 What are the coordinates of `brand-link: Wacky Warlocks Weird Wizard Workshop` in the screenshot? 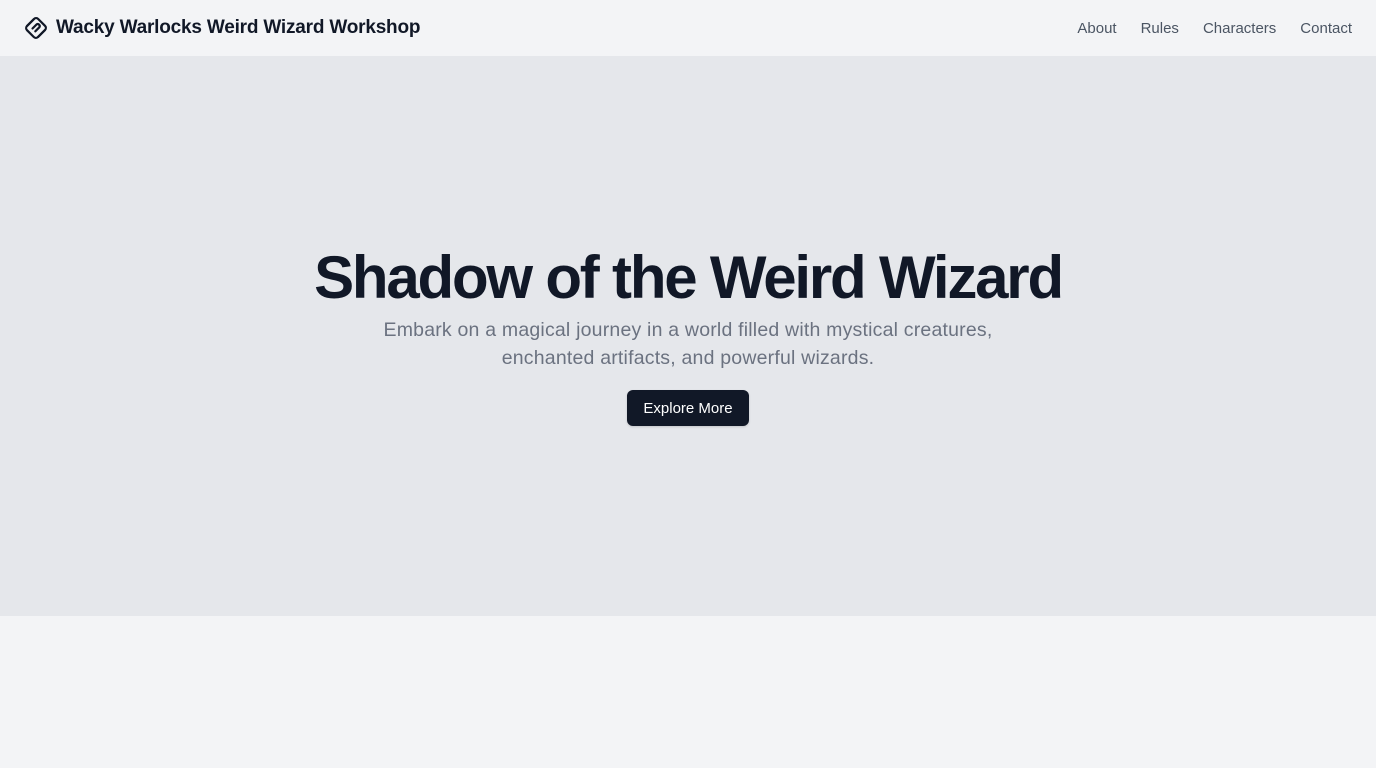 It's located at (222, 28).